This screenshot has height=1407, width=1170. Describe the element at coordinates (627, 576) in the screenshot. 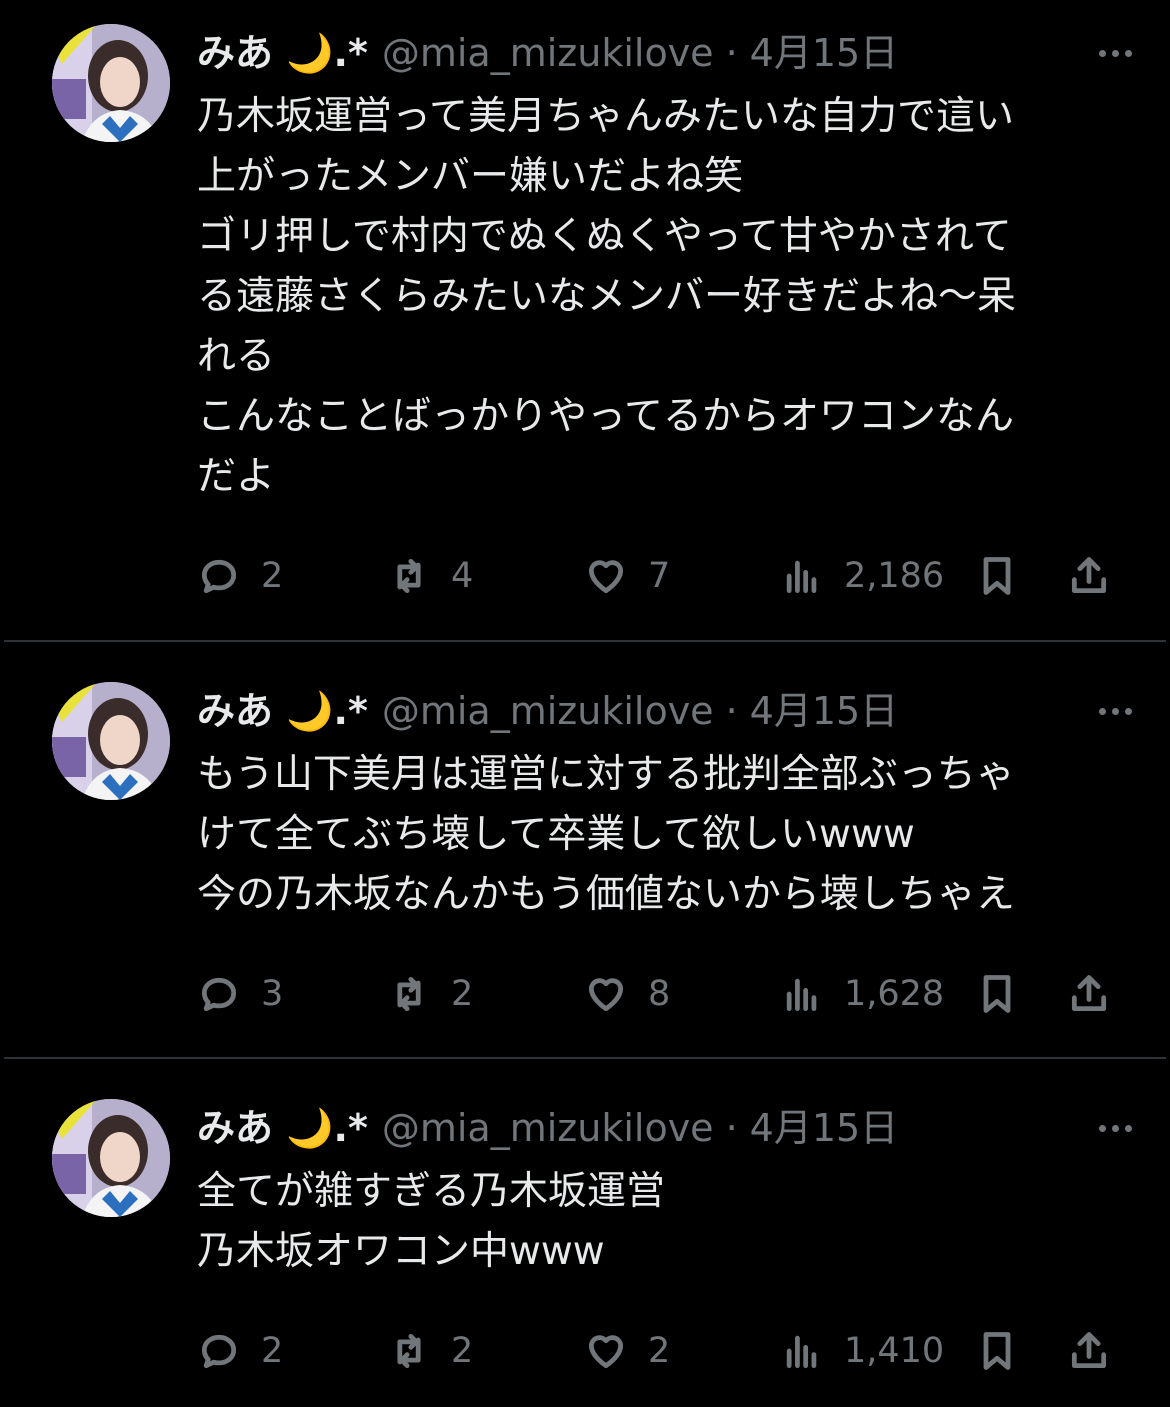

I see `like-button: 7` at that location.